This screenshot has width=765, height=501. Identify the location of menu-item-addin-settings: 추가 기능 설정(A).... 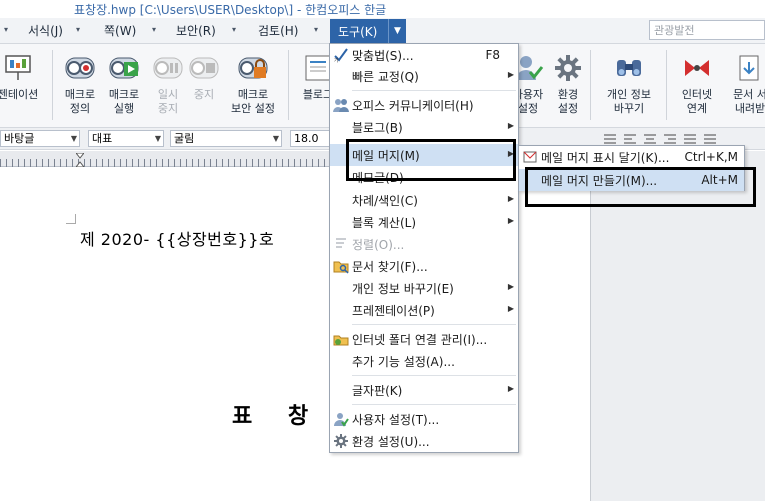
(424, 361).